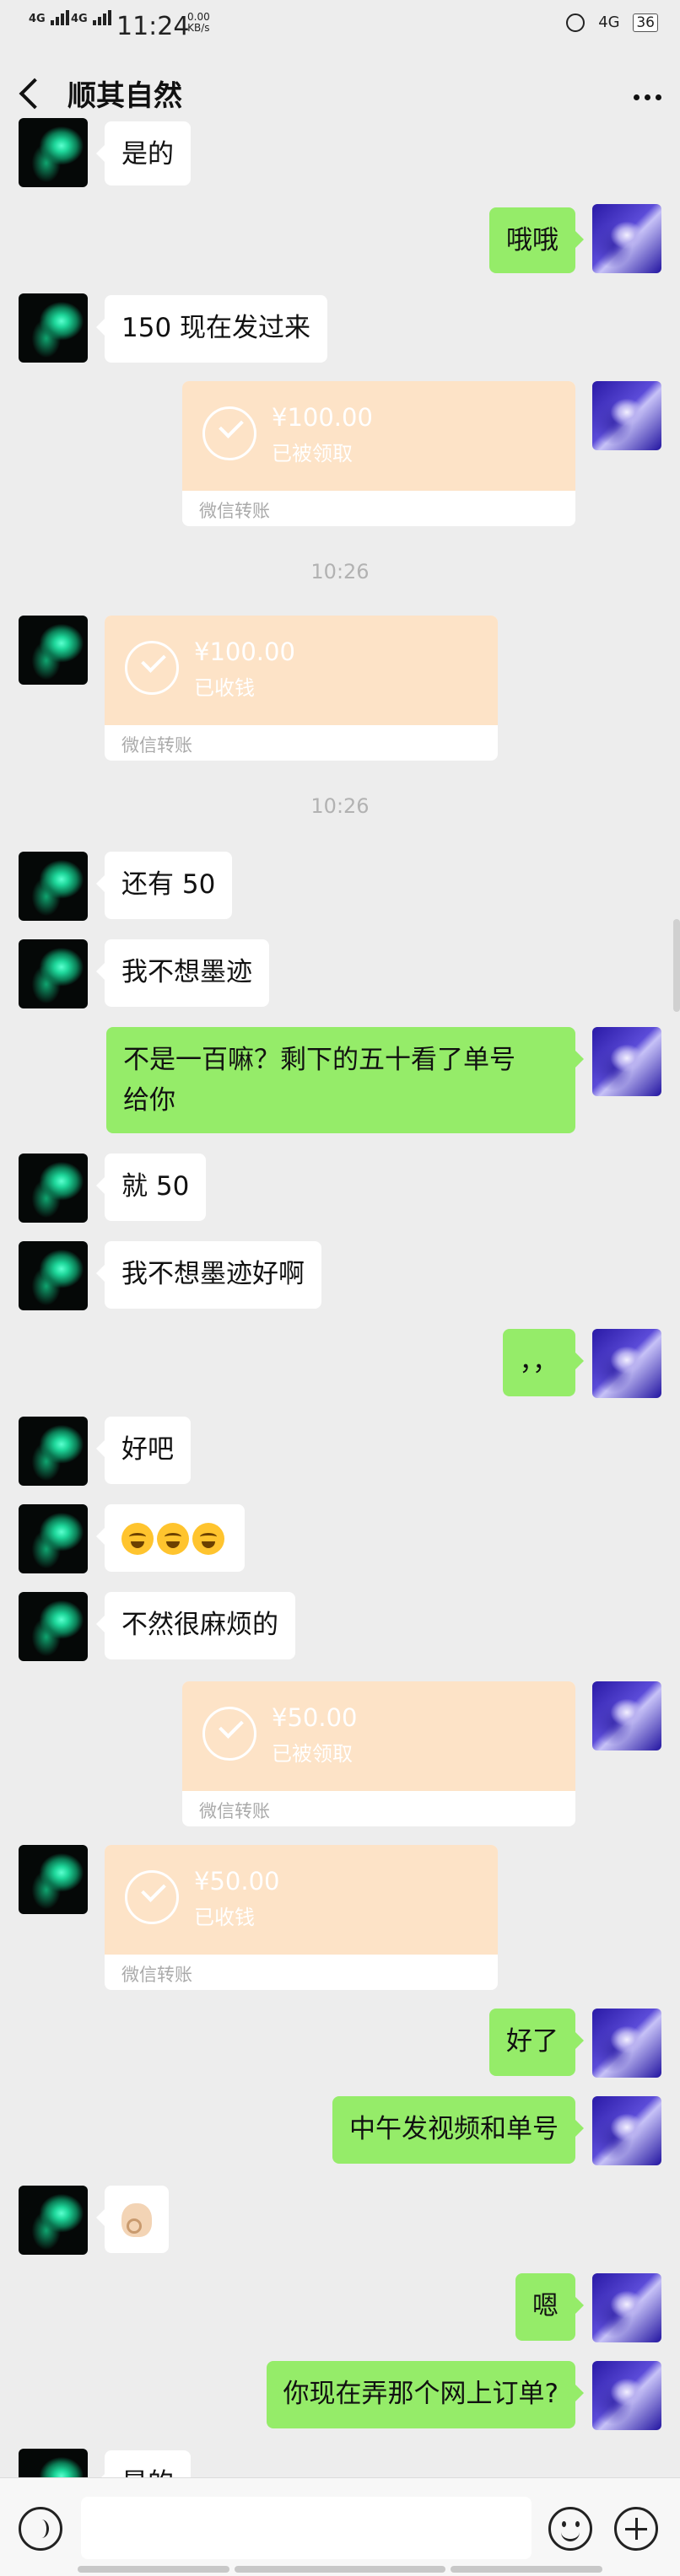 The width and height of the screenshot is (680, 2576). Describe the element at coordinates (153, 26) in the screenshot. I see `clock: 11:24` at that location.